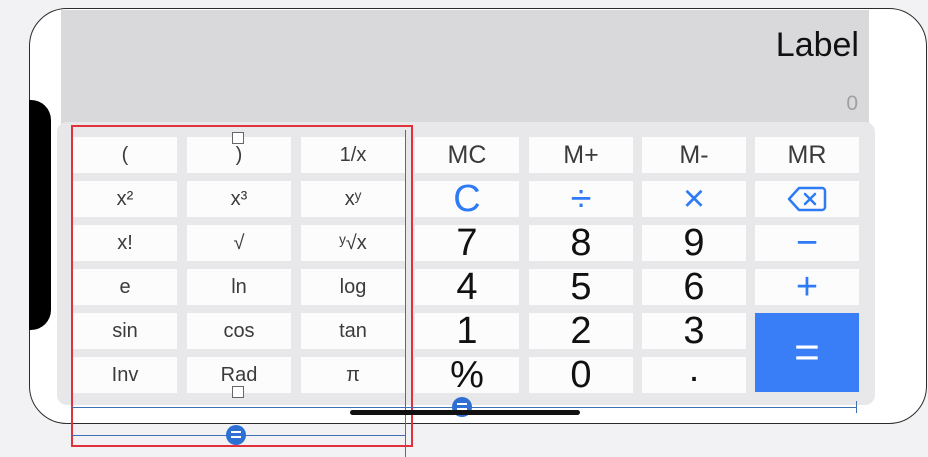 Image resolution: width=928 pixels, height=457 pixels. What do you see at coordinates (694, 331) in the screenshot?
I see `digit-3-key: 3` at bounding box center [694, 331].